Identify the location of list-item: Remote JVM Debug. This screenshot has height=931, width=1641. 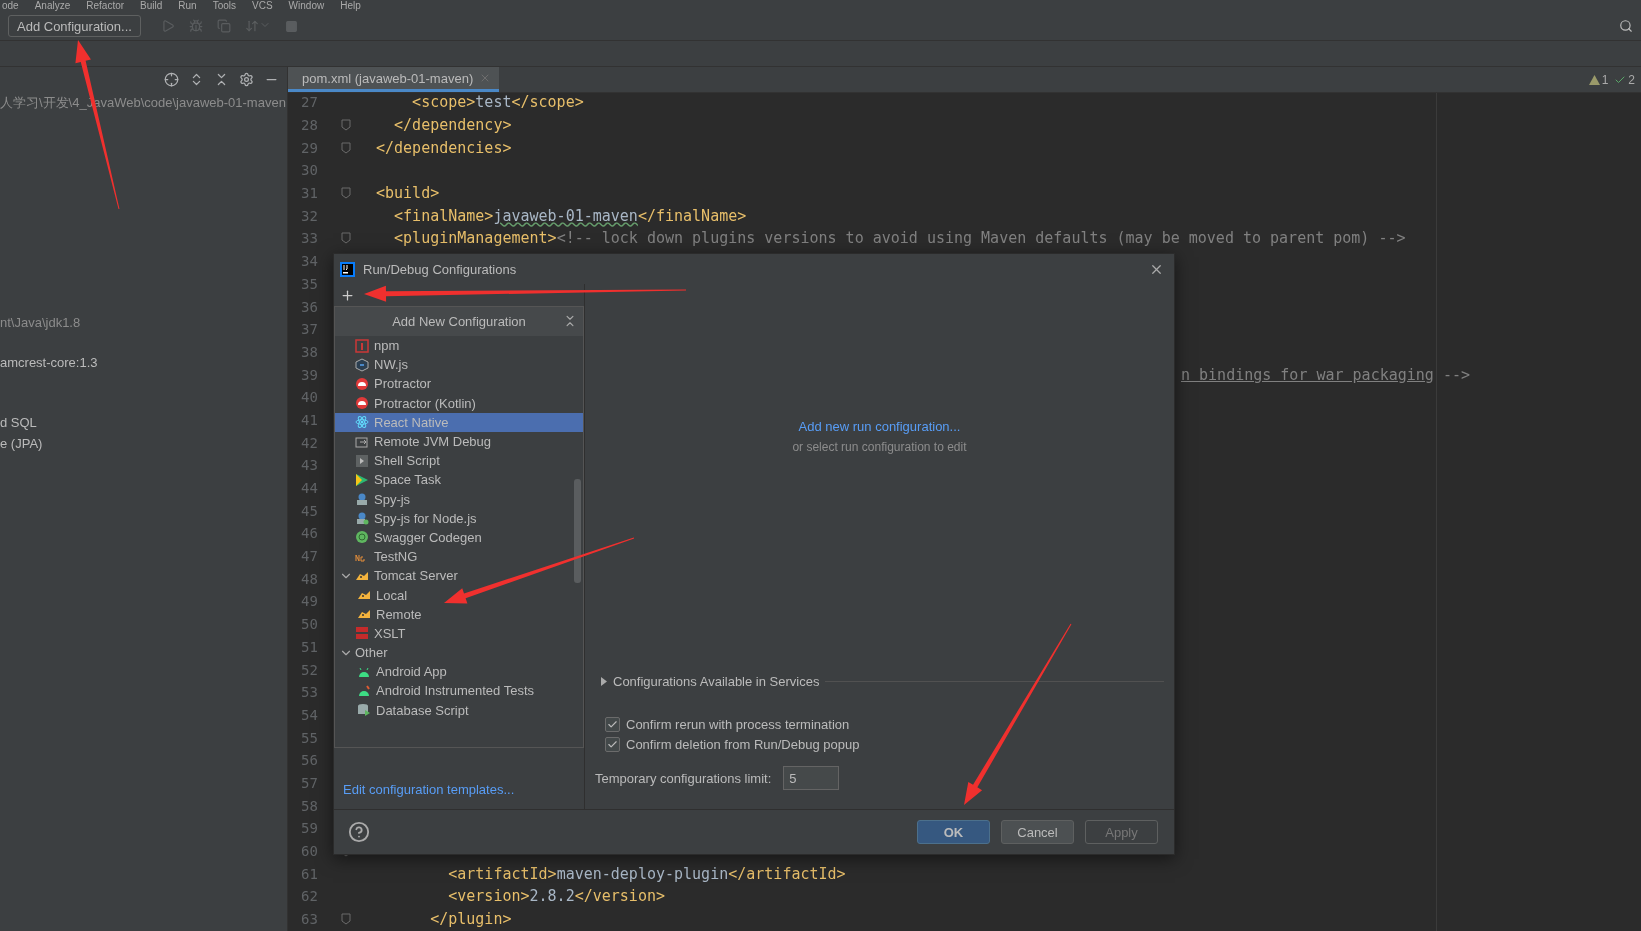
(459, 441).